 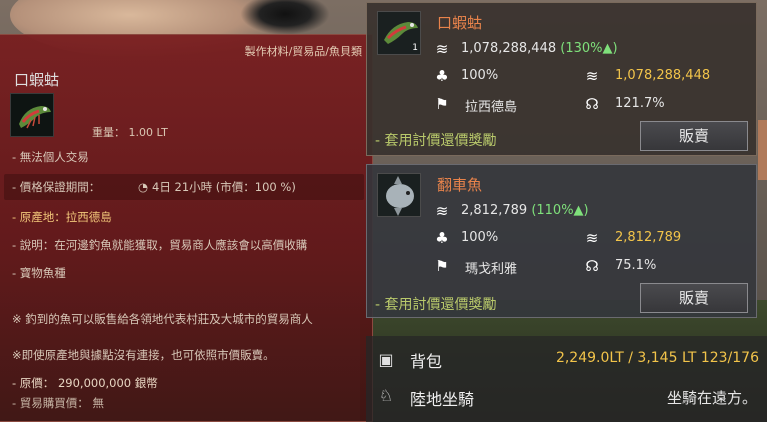 I want to click on distance-bonus: 75.1%, so click(x=636, y=265).